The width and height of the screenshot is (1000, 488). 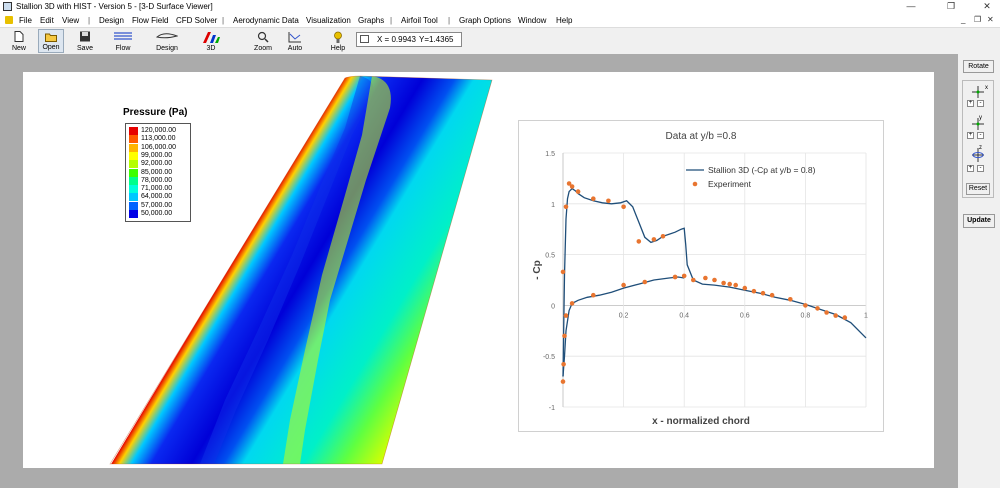 What do you see at coordinates (157, 172) in the screenshot?
I see `legend-label: 85,000.00` at bounding box center [157, 172].